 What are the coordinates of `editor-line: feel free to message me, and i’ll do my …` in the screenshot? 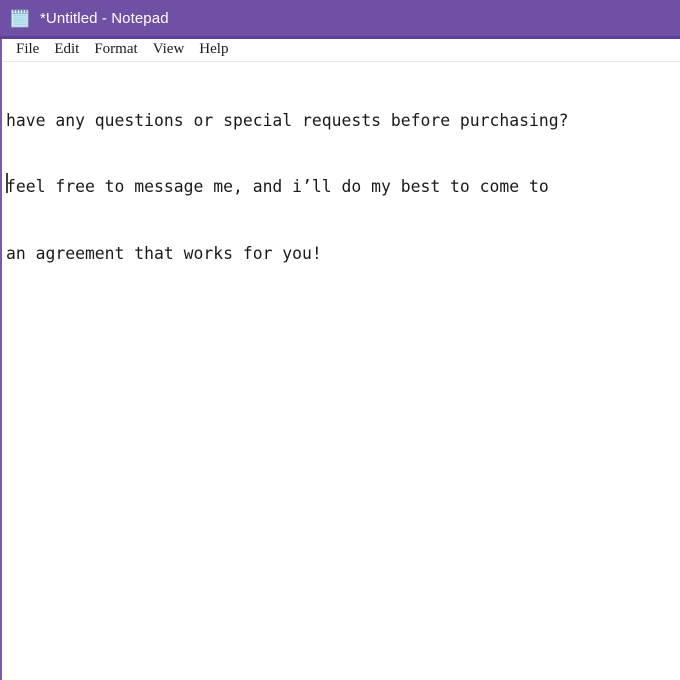 It's located at (277, 187).